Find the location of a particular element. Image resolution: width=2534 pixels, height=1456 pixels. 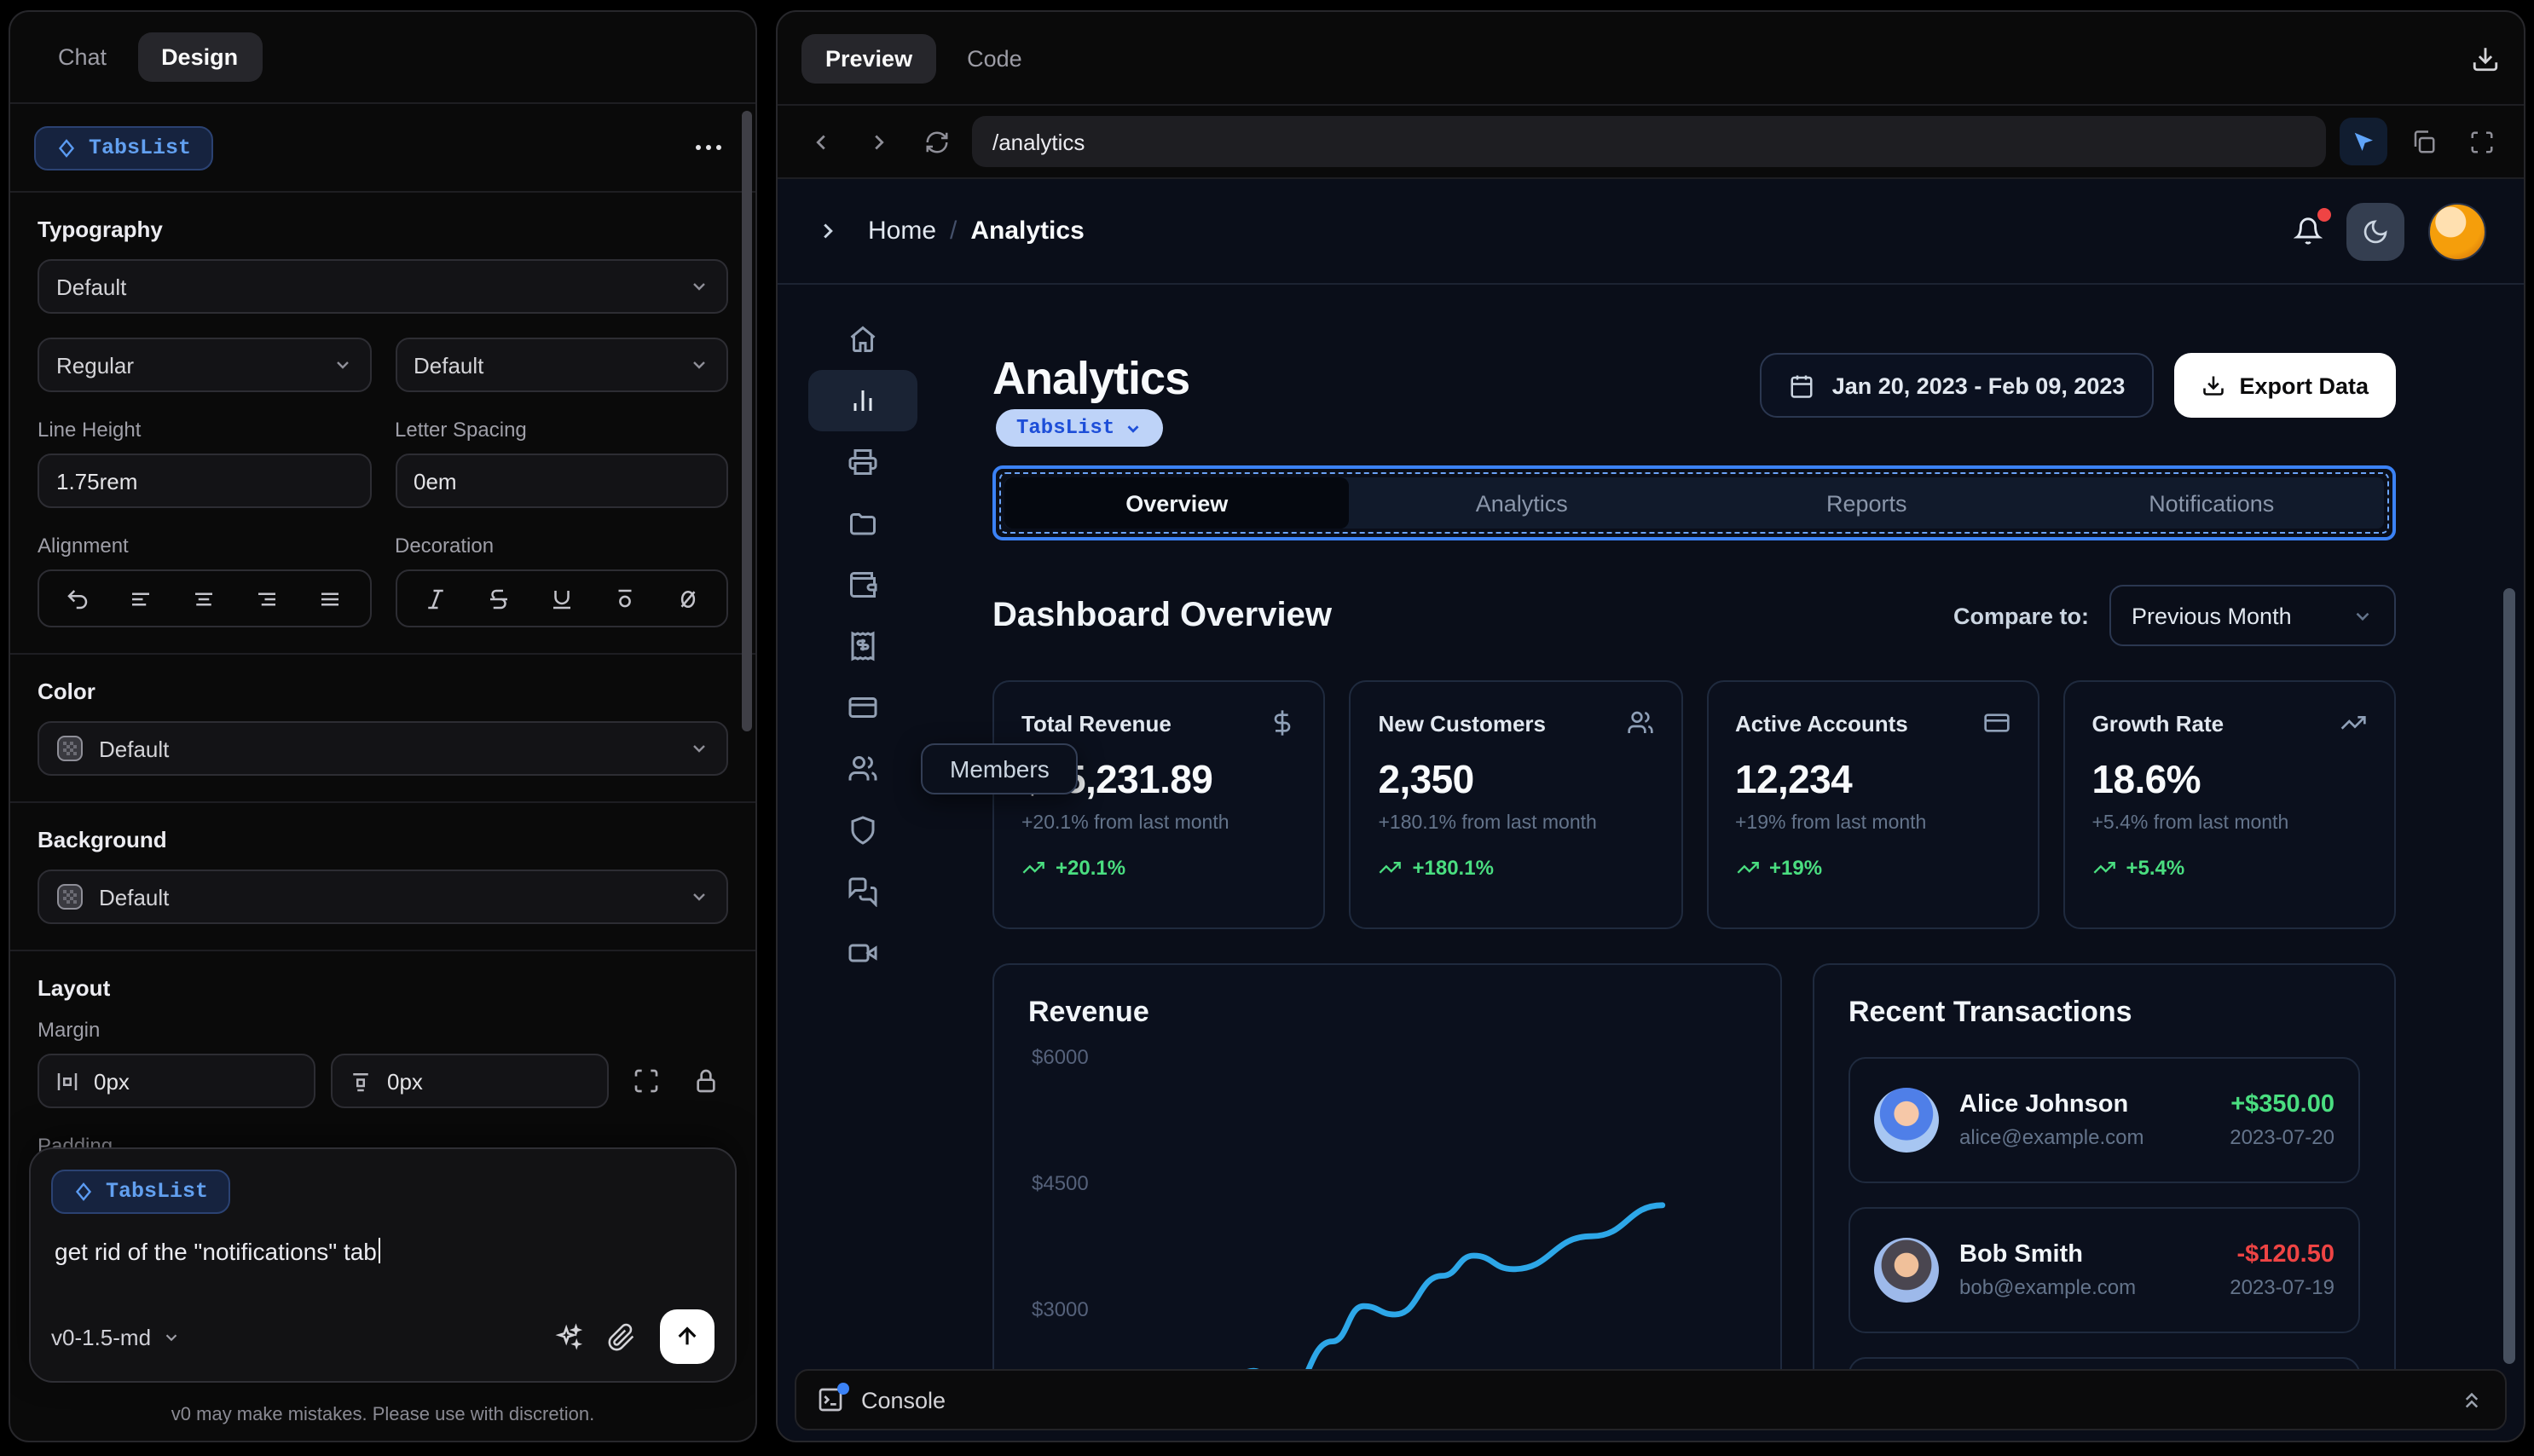

tab-design: Design is located at coordinates (200, 57).